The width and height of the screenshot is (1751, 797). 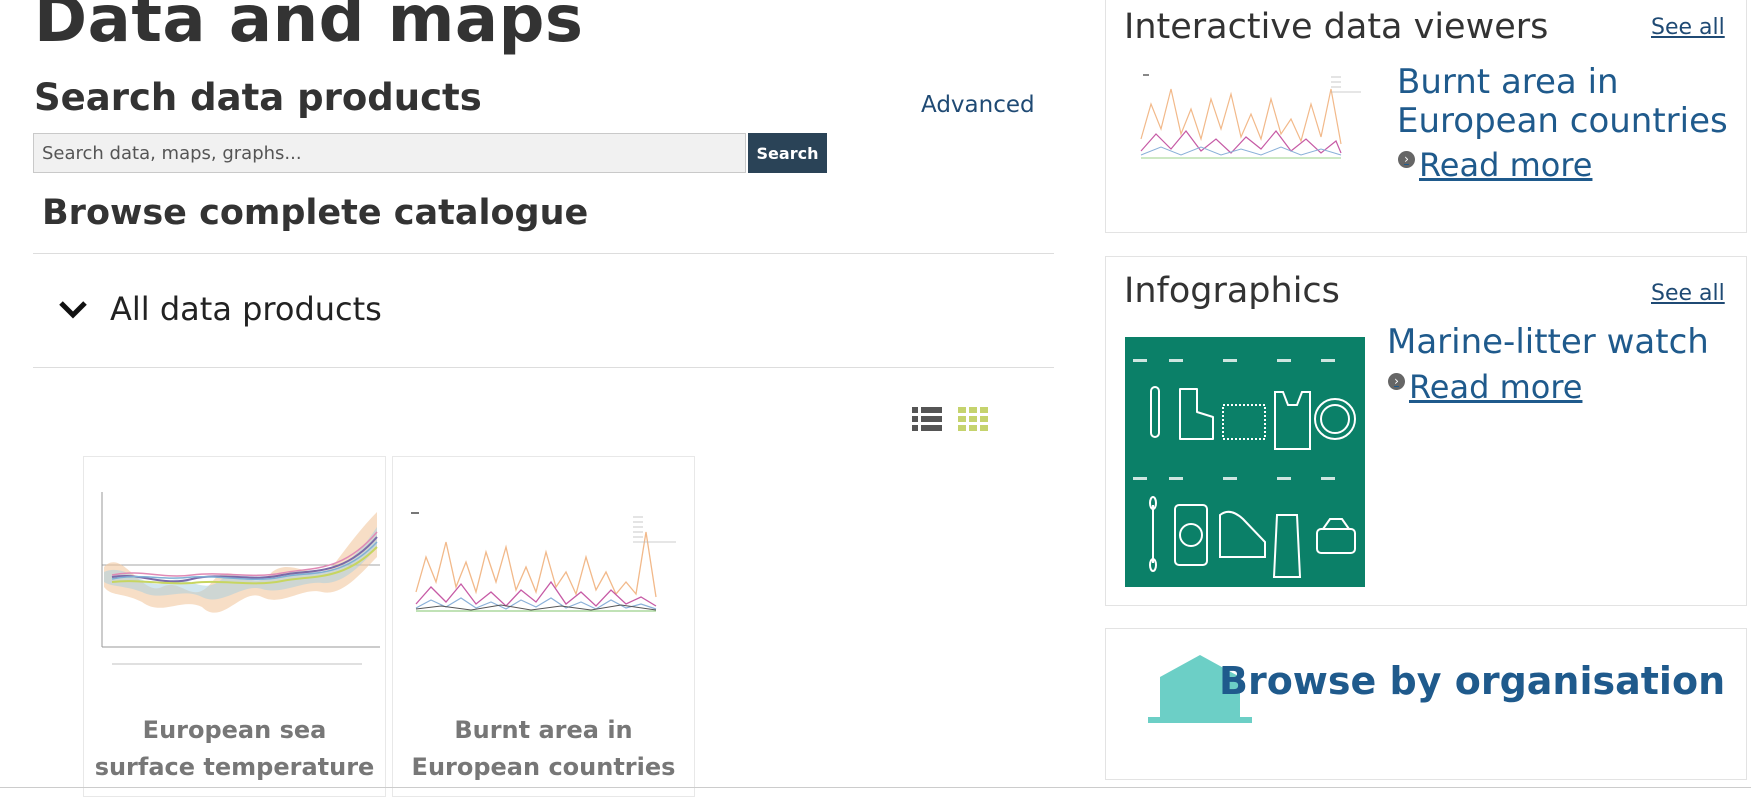 I want to click on page-title: Data and maps, so click(x=309, y=28).